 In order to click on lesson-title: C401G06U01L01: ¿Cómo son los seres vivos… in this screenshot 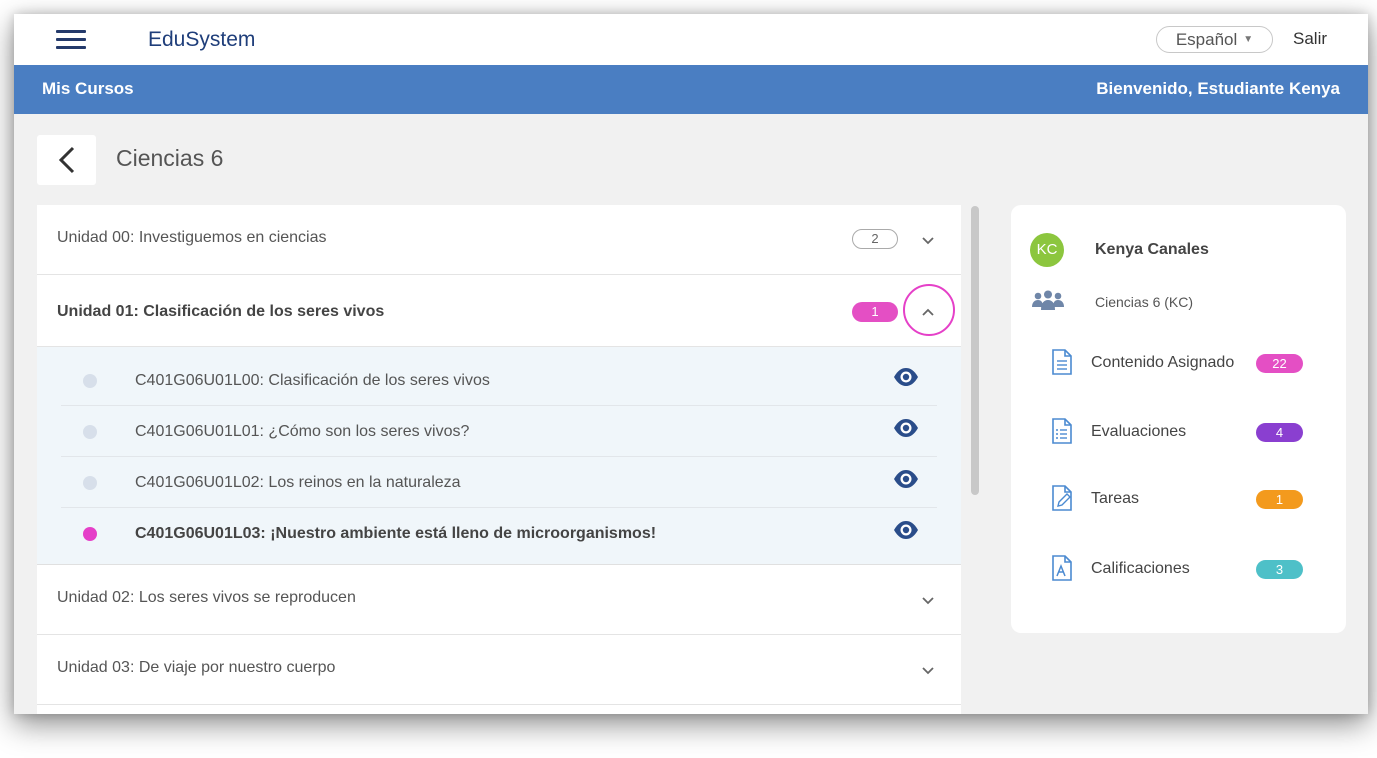, I will do `click(302, 431)`.